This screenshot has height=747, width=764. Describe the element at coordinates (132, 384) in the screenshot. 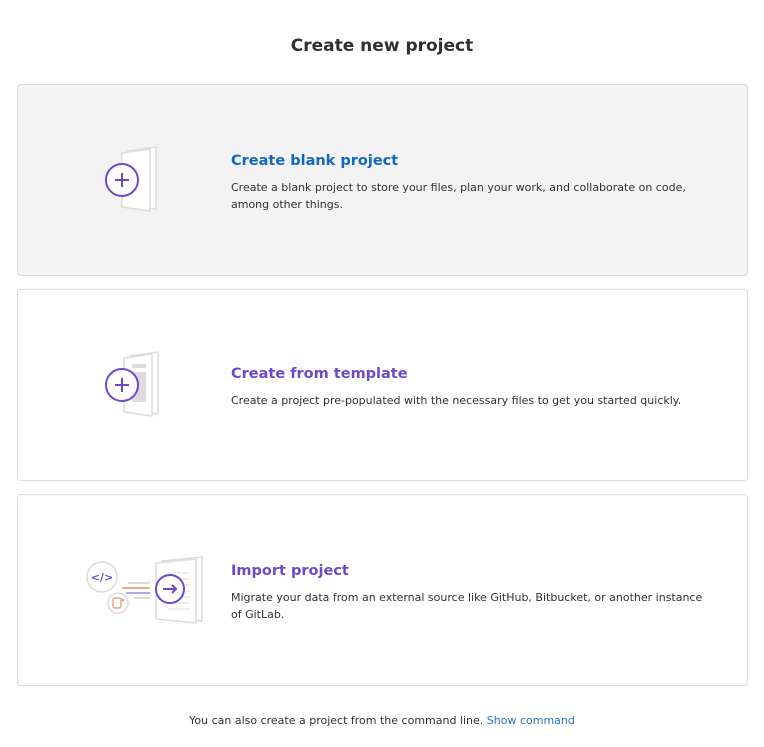

I see `template-illustration-icon` at that location.